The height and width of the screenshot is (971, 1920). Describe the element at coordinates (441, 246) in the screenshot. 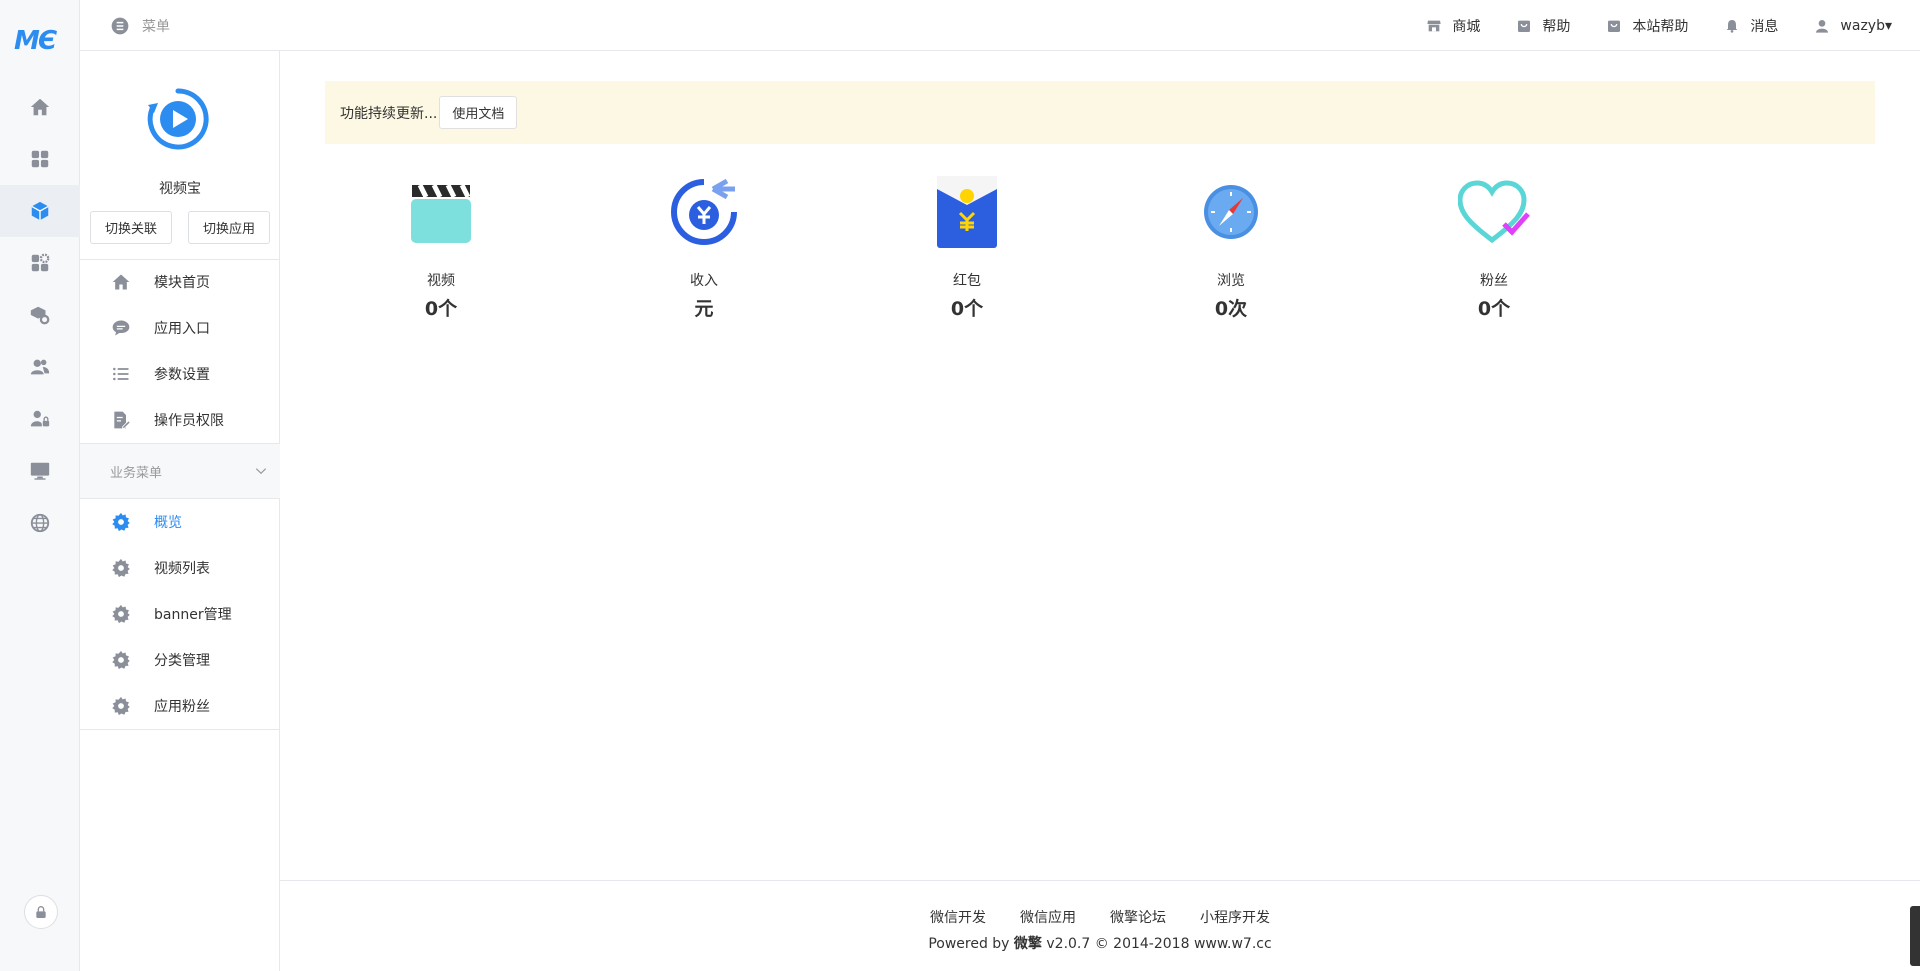

I see `stat-video: 视频 0个` at that location.